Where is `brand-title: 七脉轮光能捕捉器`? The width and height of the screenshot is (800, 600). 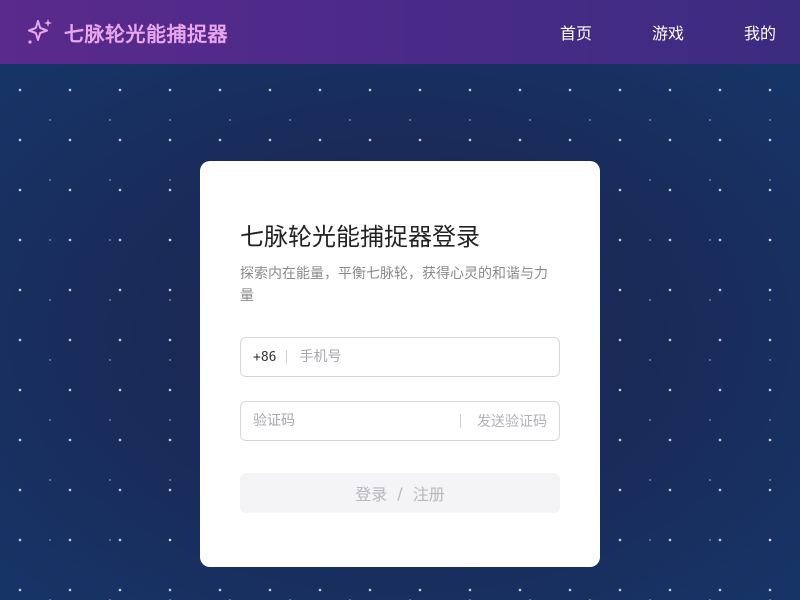 brand-title: 七脉轮光能捕捉器 is located at coordinates (146, 33).